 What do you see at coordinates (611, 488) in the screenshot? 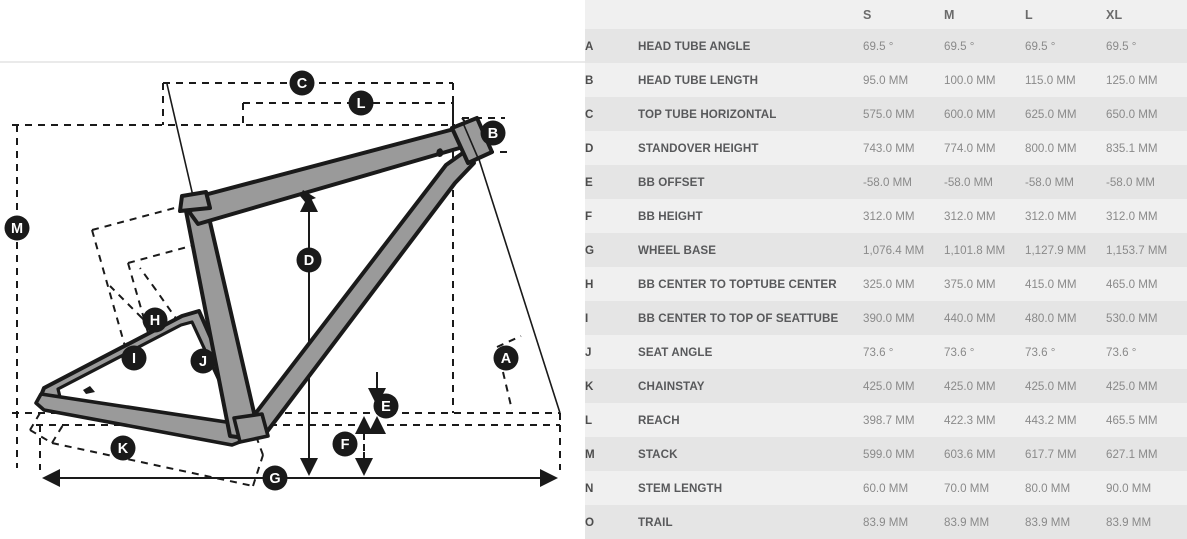
I see `row-key: N` at bounding box center [611, 488].